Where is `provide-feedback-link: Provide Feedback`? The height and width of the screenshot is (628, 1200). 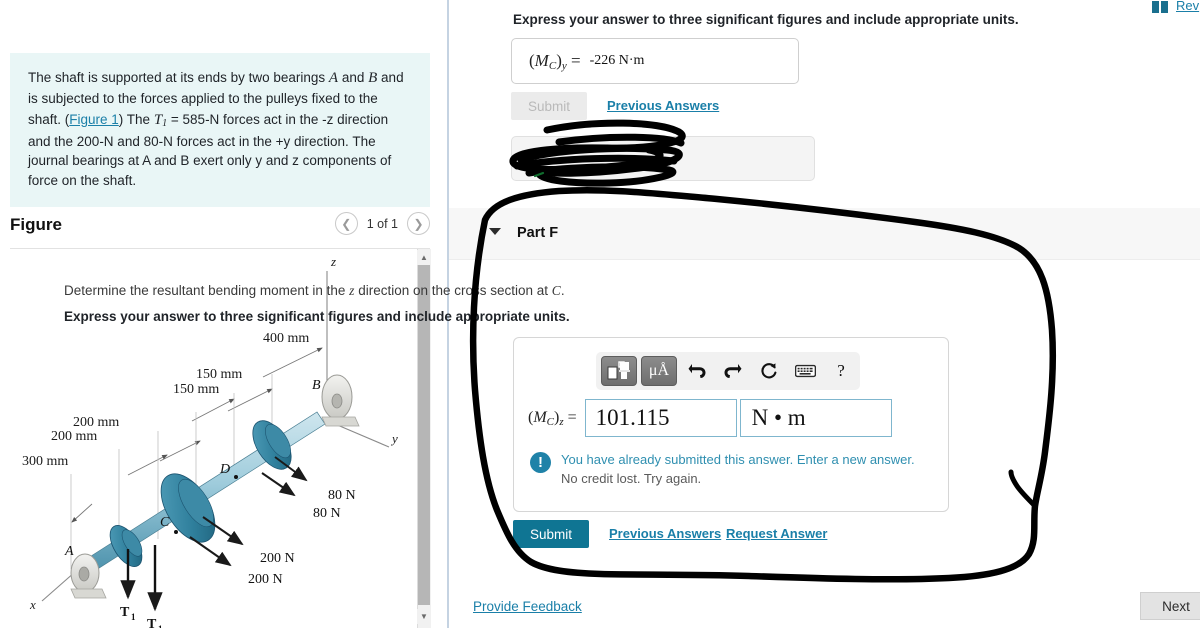
provide-feedback-link: Provide Feedback is located at coordinates (527, 606).